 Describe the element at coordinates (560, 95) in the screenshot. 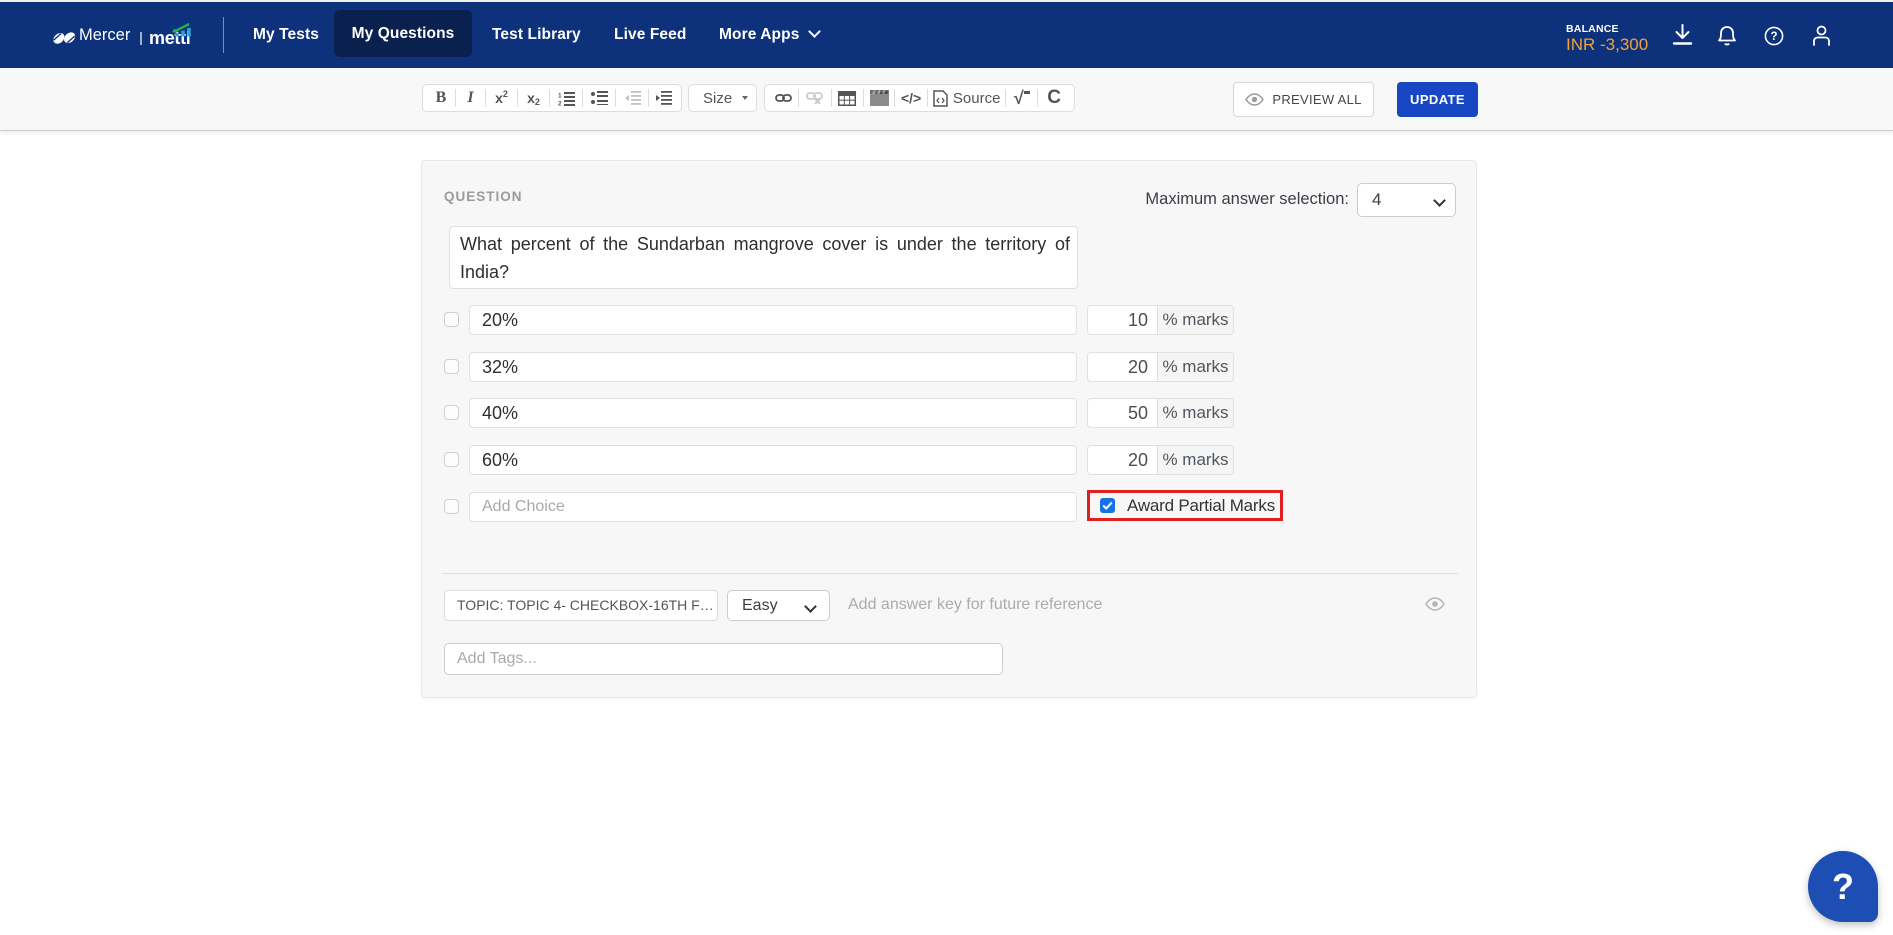

I see `svg-text: 1` at that location.